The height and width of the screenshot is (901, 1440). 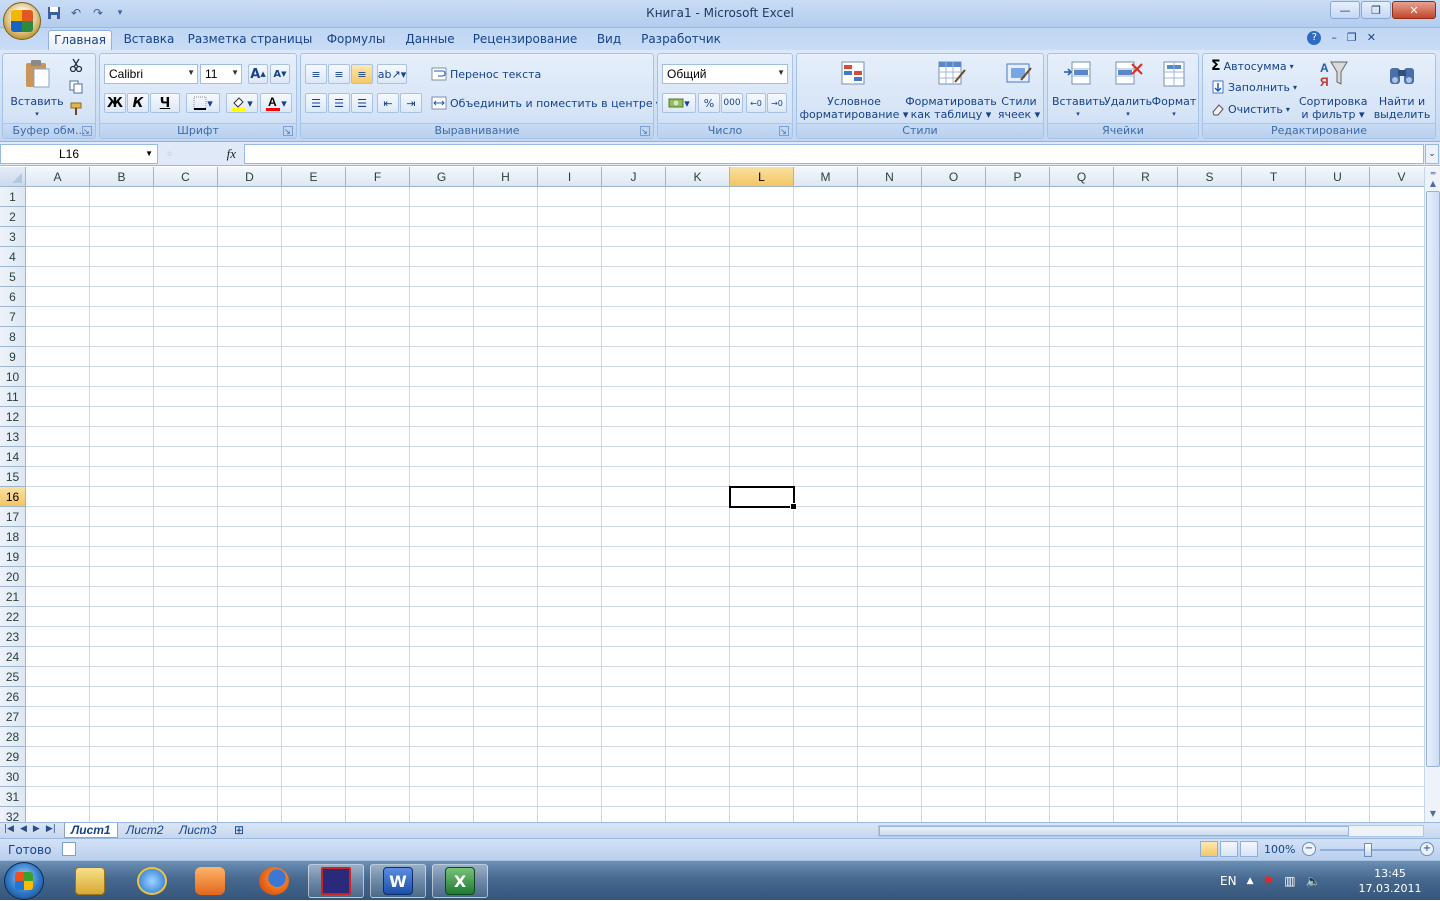 What do you see at coordinates (221, 74) in the screenshot?
I see `font-size-select: 11 ▼` at bounding box center [221, 74].